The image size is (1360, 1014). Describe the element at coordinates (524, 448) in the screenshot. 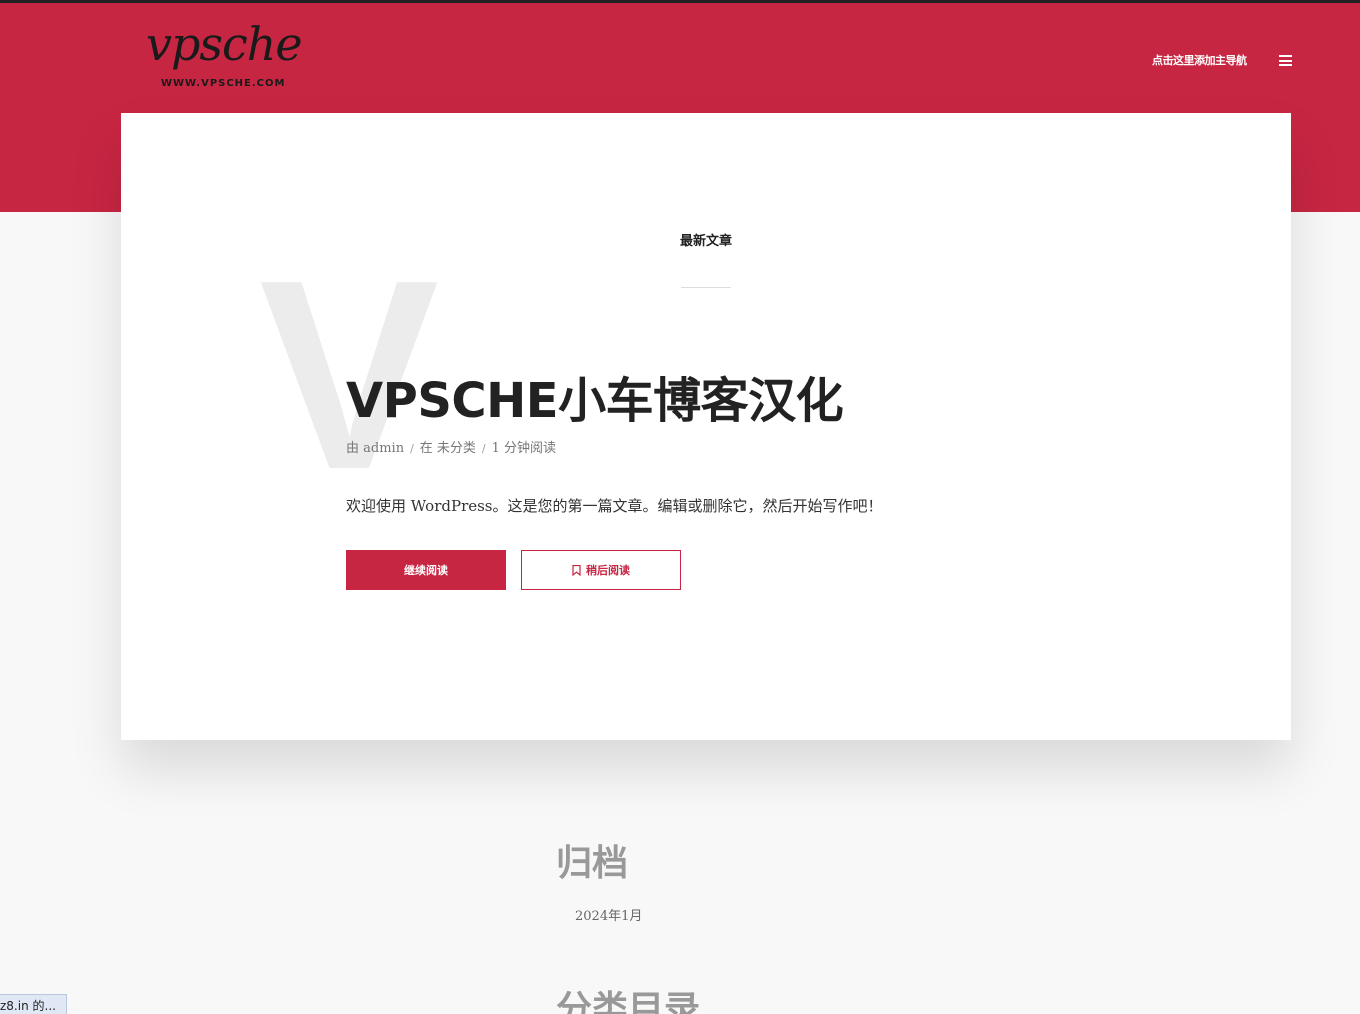

I see `post-read-time: 1 分钟阅读` at that location.